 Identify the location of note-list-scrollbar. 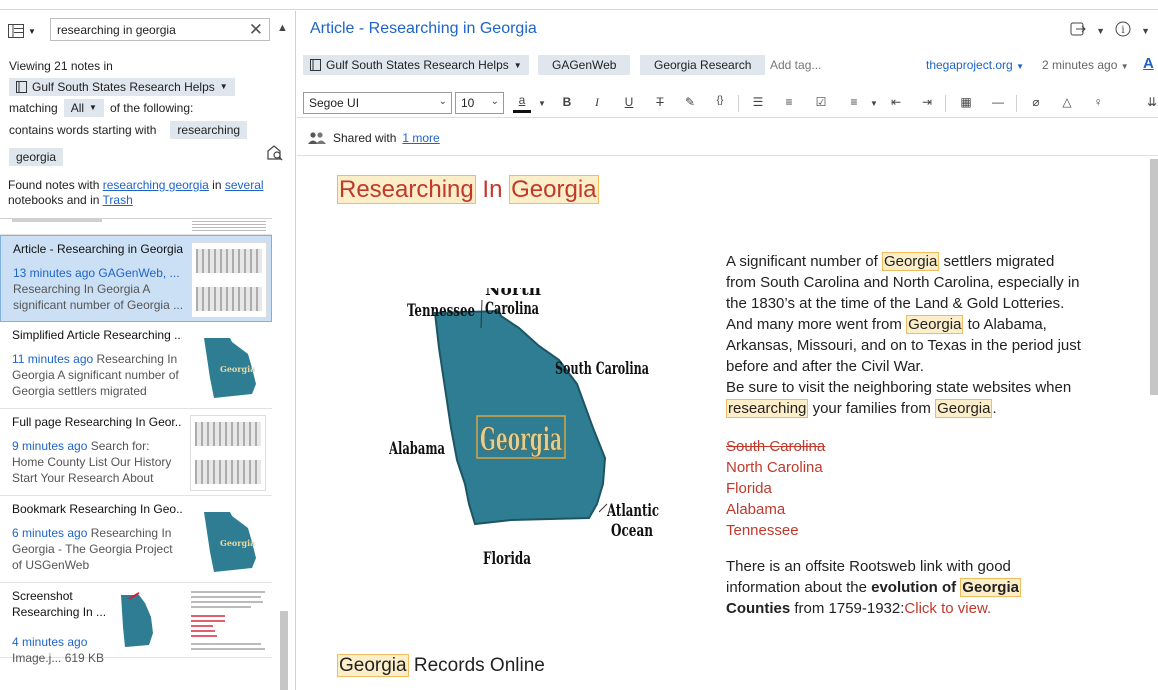
(284, 650).